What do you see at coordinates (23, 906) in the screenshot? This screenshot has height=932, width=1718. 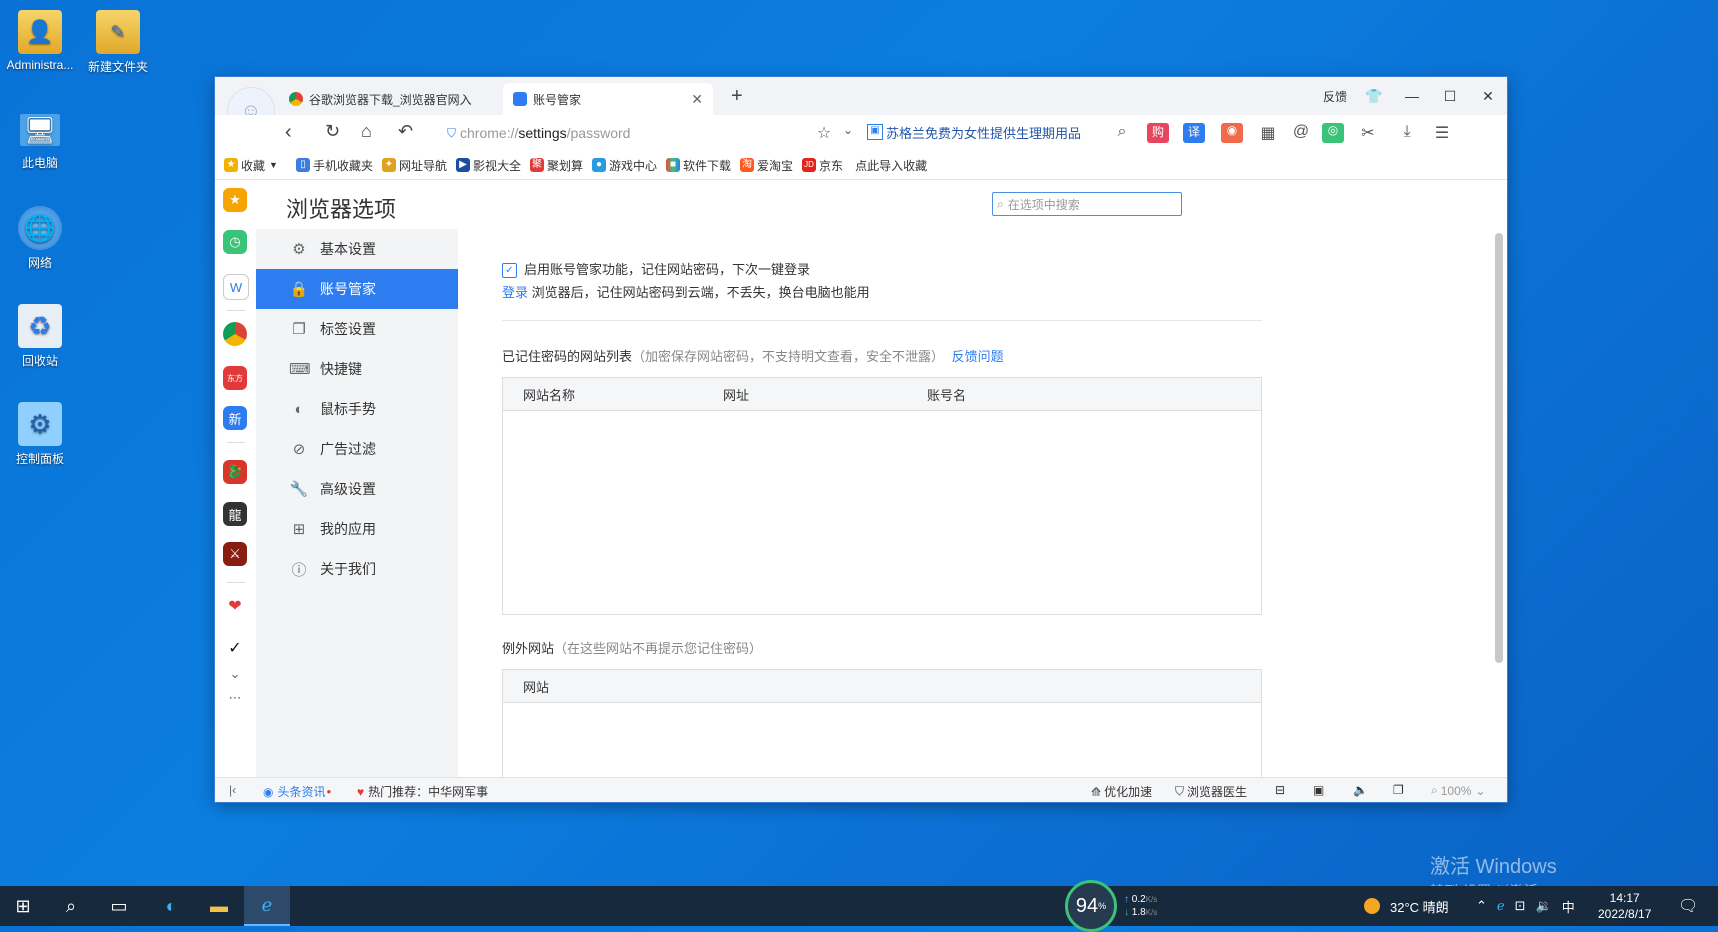 I see `start-windows-icon: ⊞` at bounding box center [23, 906].